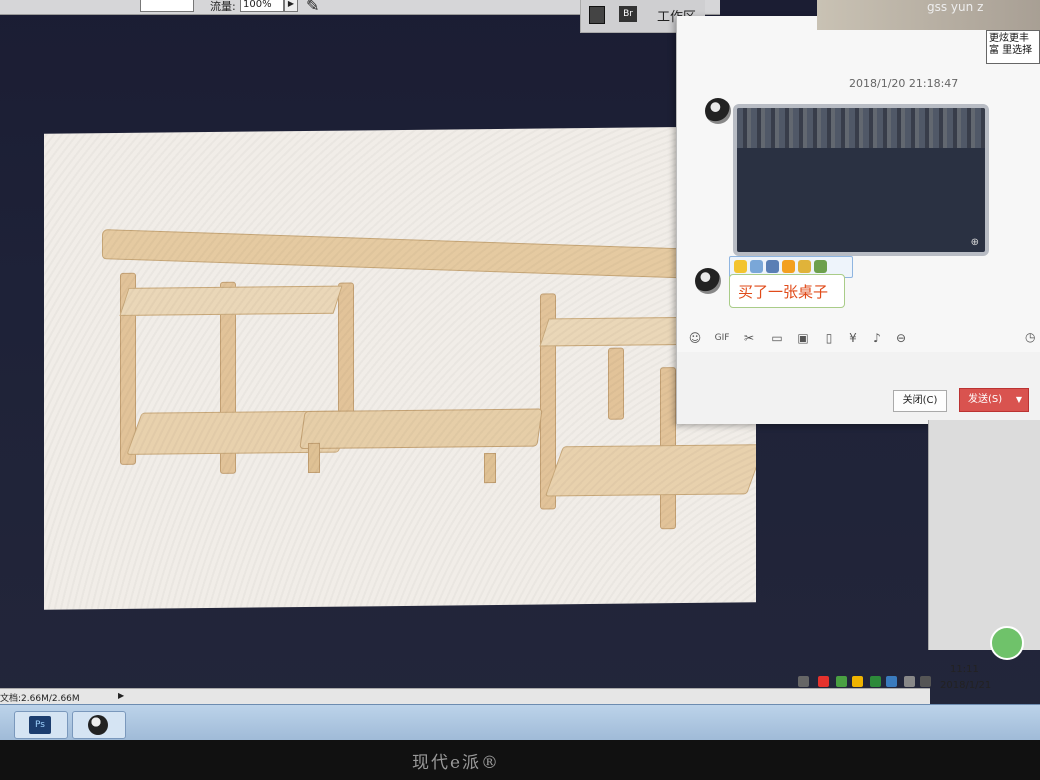 The height and width of the screenshot is (780, 1040). Describe the element at coordinates (803, 681) in the screenshot. I see `tray-keyboard-icon` at that location.